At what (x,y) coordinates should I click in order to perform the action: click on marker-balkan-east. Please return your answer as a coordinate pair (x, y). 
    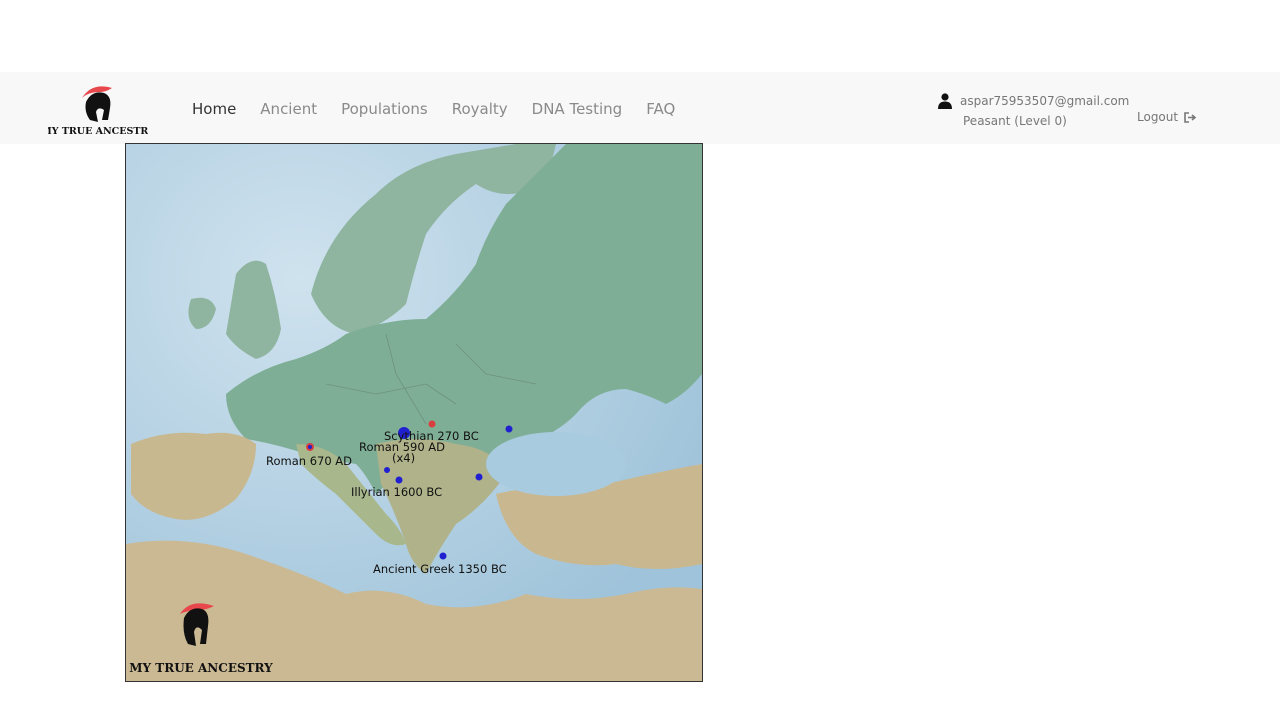
    Looking at the image, I should click on (479, 477).